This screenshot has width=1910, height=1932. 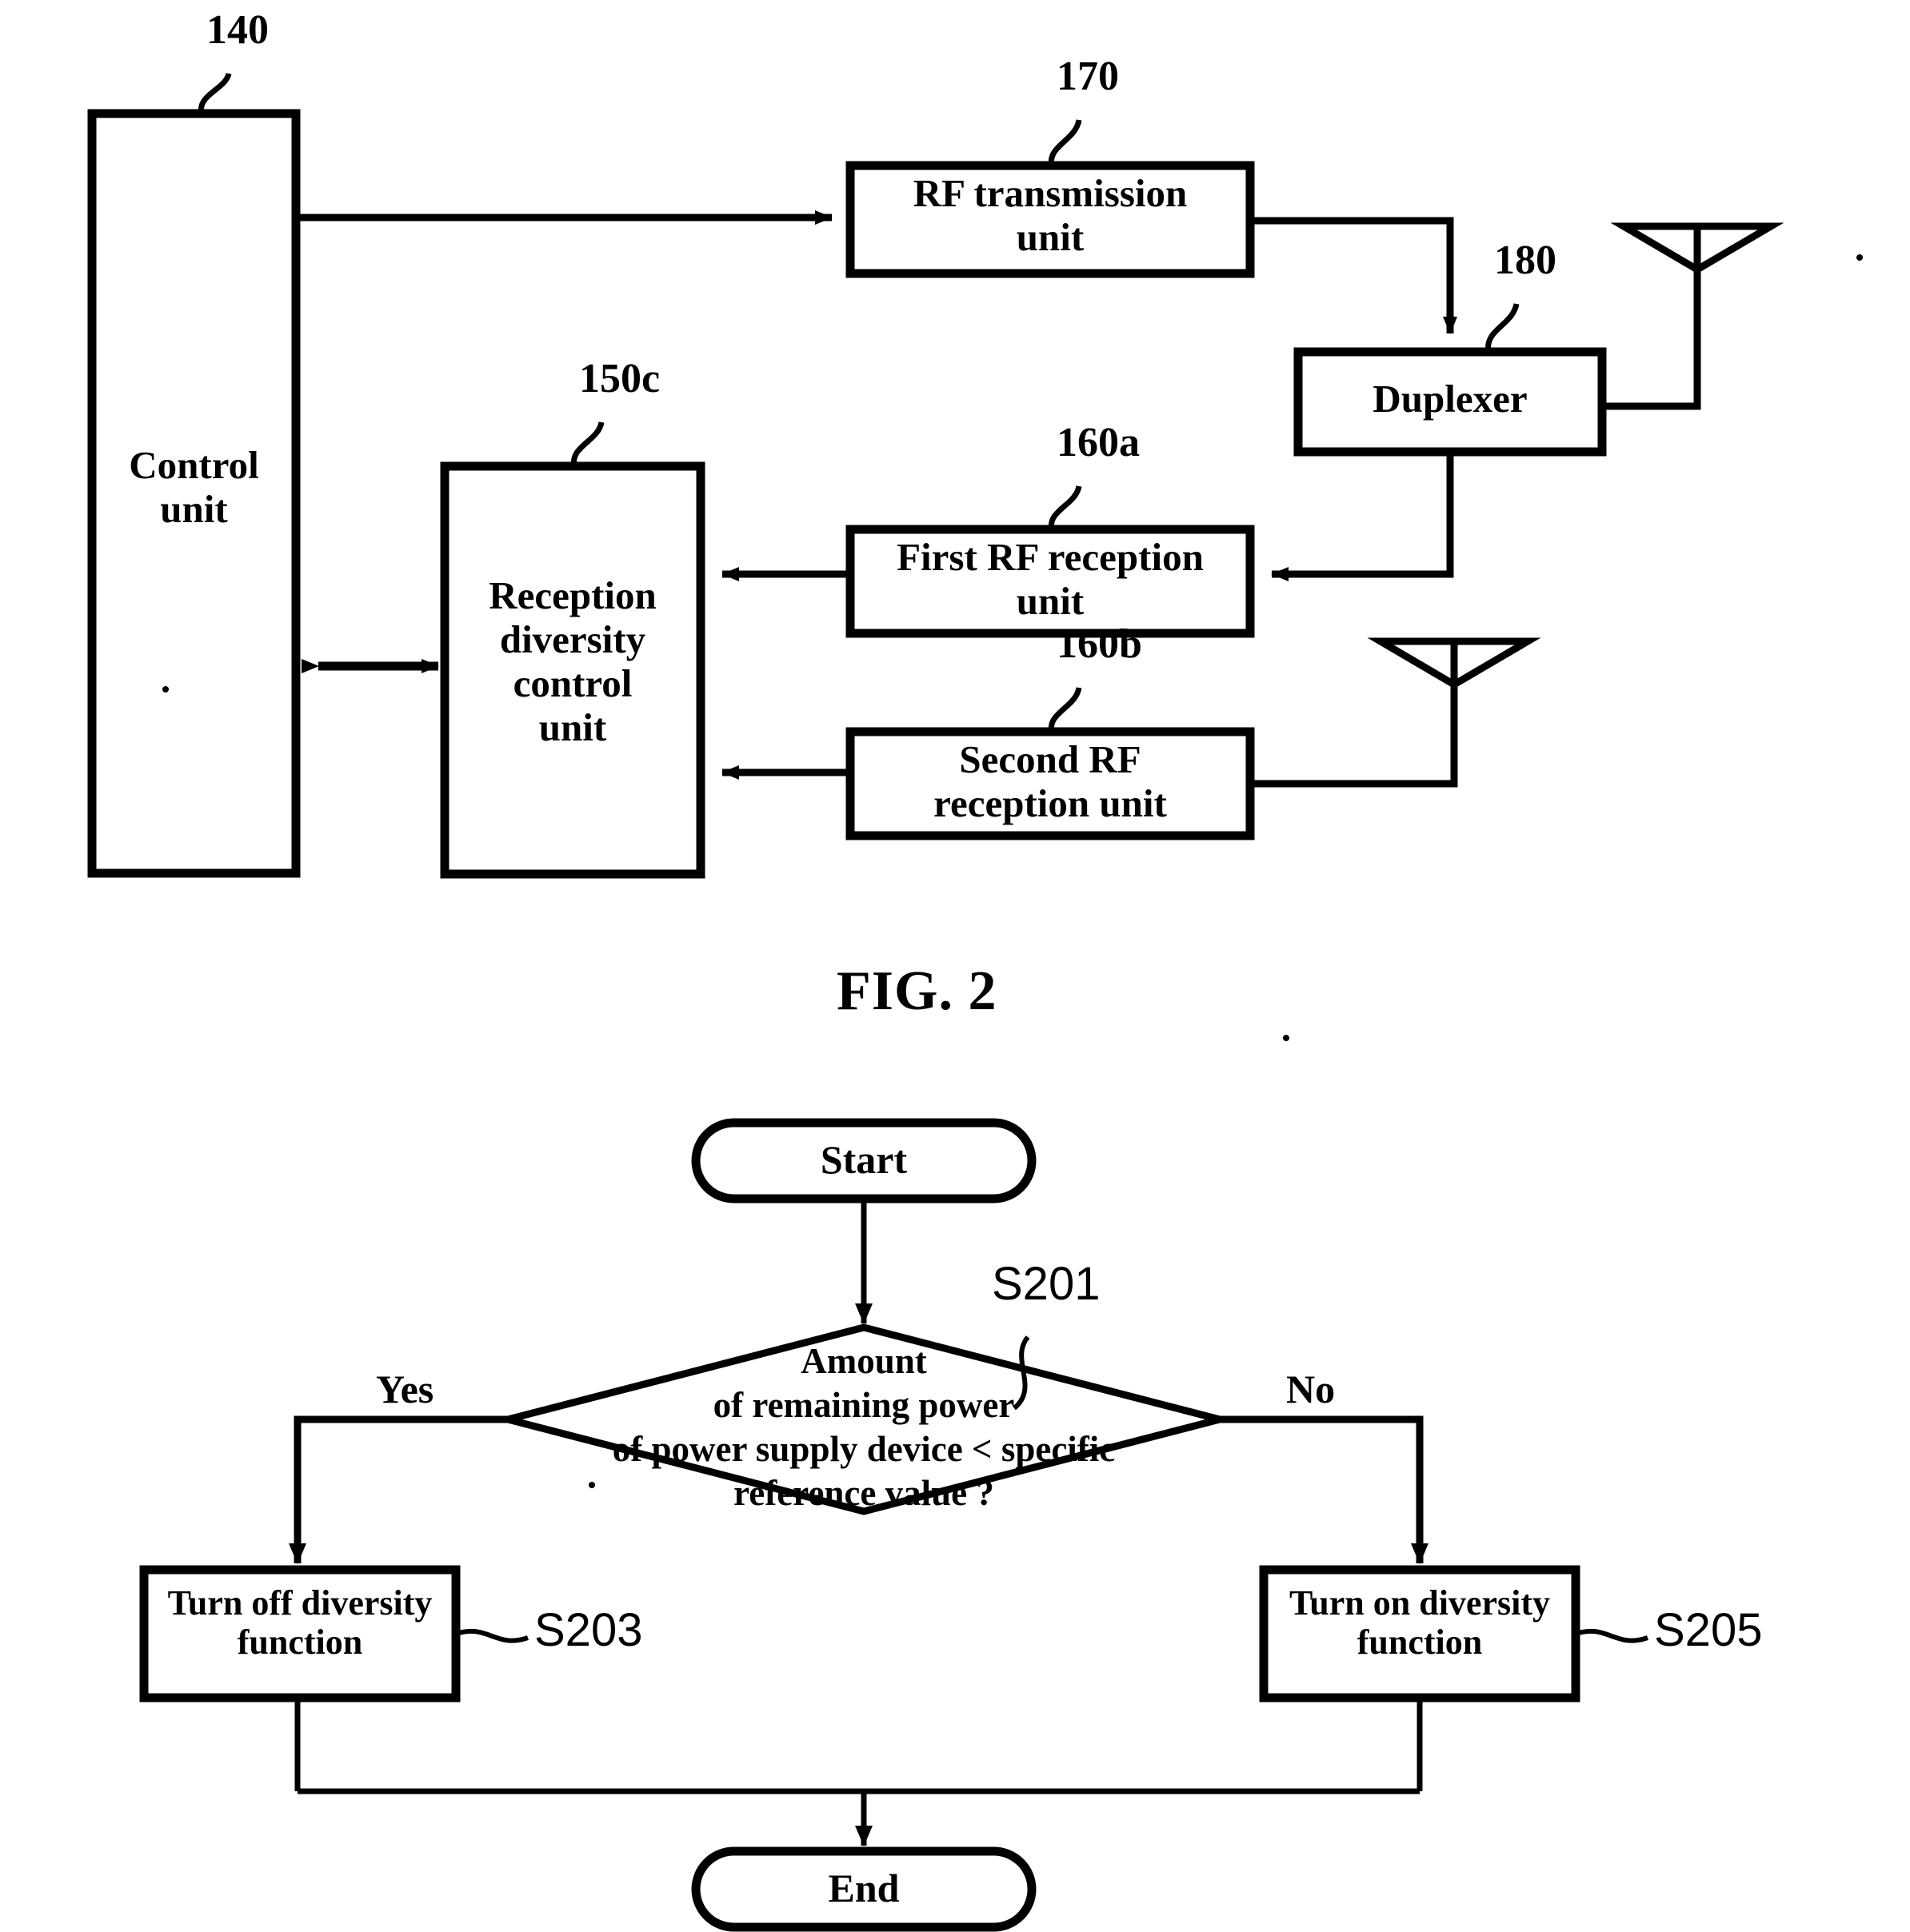 I want to click on wire-decision-yes, so click(x=398, y=1489).